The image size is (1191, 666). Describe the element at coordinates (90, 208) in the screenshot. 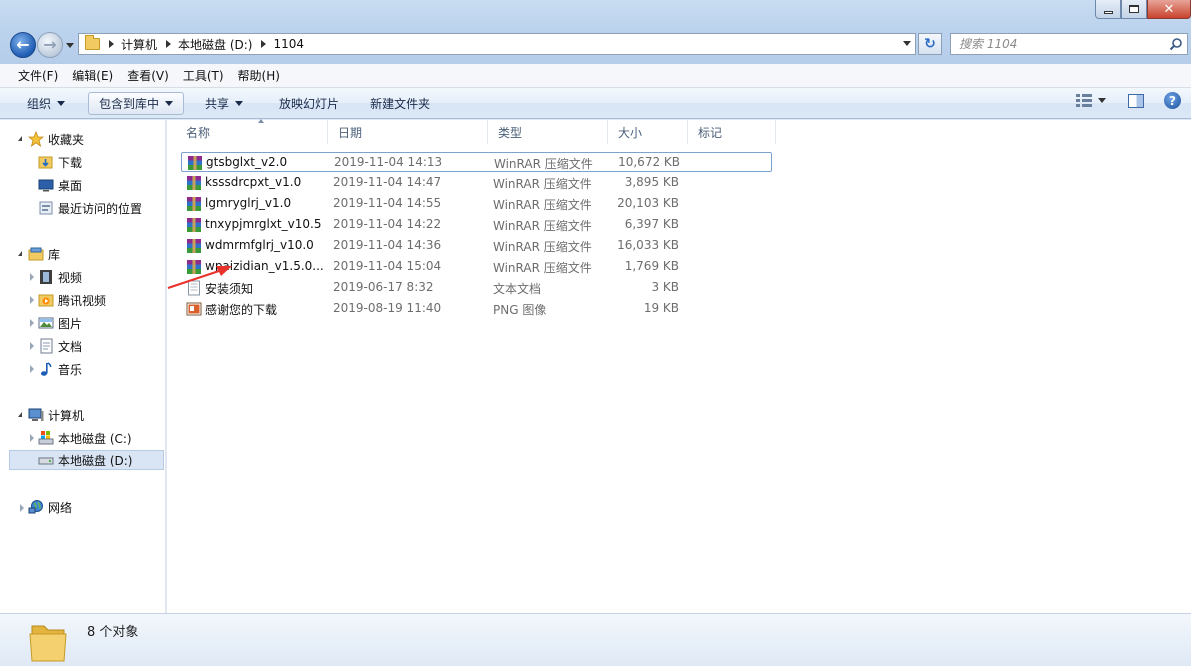

I see `nav-recent-places: 最近访问的位置` at that location.